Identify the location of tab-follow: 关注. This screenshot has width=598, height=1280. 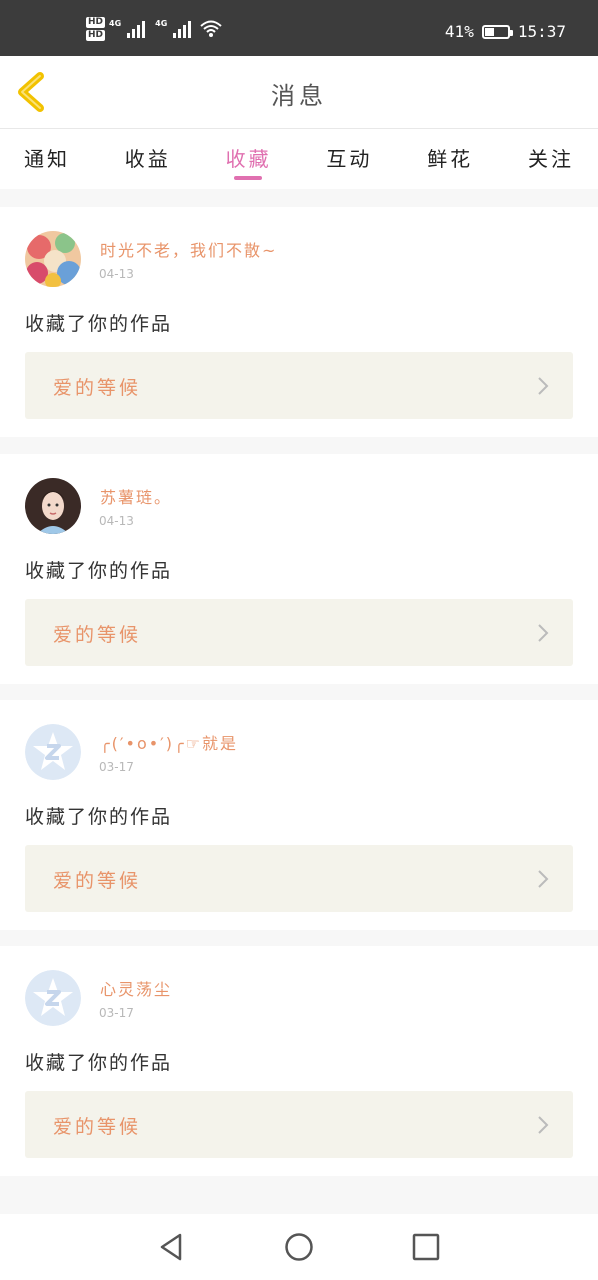
(551, 159).